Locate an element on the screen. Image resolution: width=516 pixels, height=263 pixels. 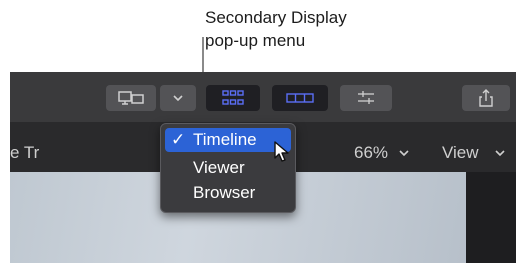
timeline-icon is located at coordinates (300, 98).